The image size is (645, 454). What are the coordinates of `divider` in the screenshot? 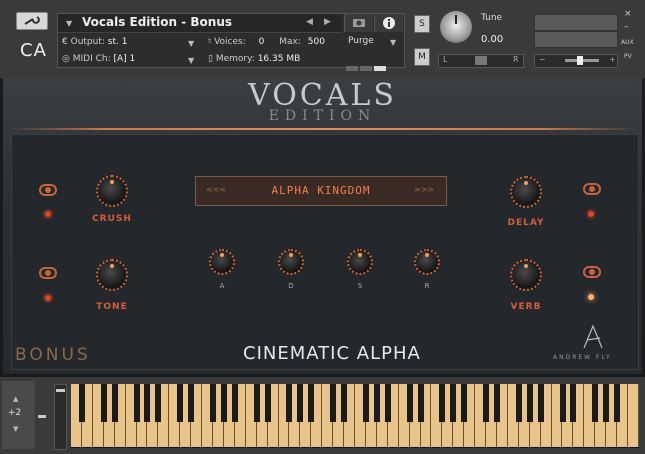 It's located at (324, 129).